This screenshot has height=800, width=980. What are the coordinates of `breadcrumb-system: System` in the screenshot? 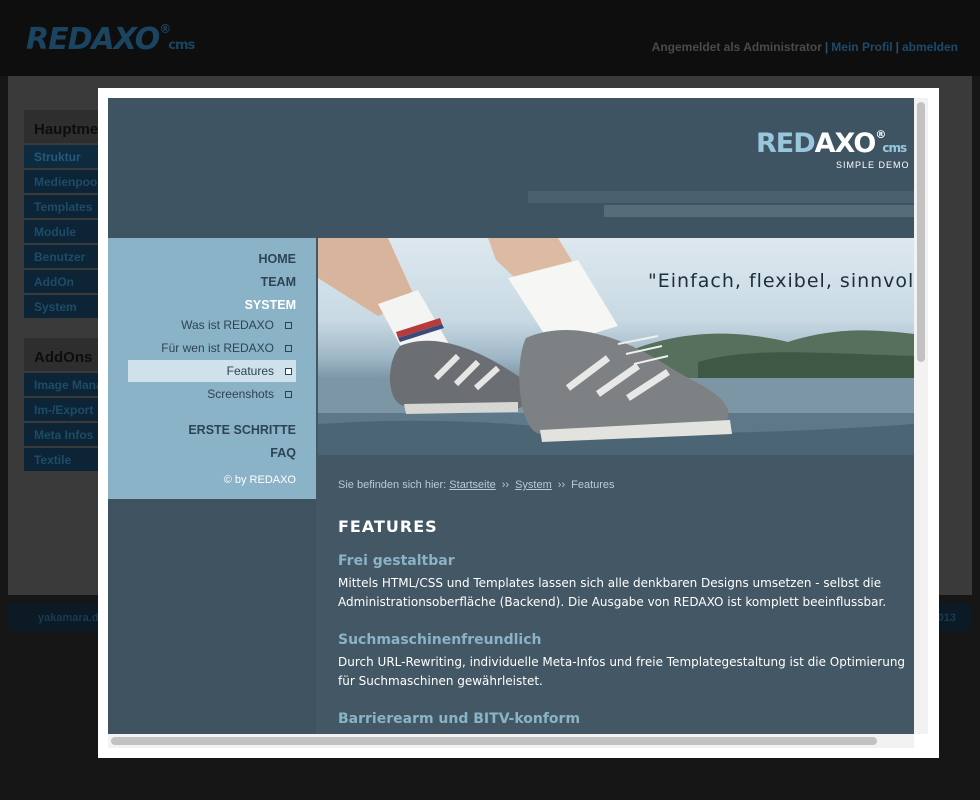 It's located at (533, 485).